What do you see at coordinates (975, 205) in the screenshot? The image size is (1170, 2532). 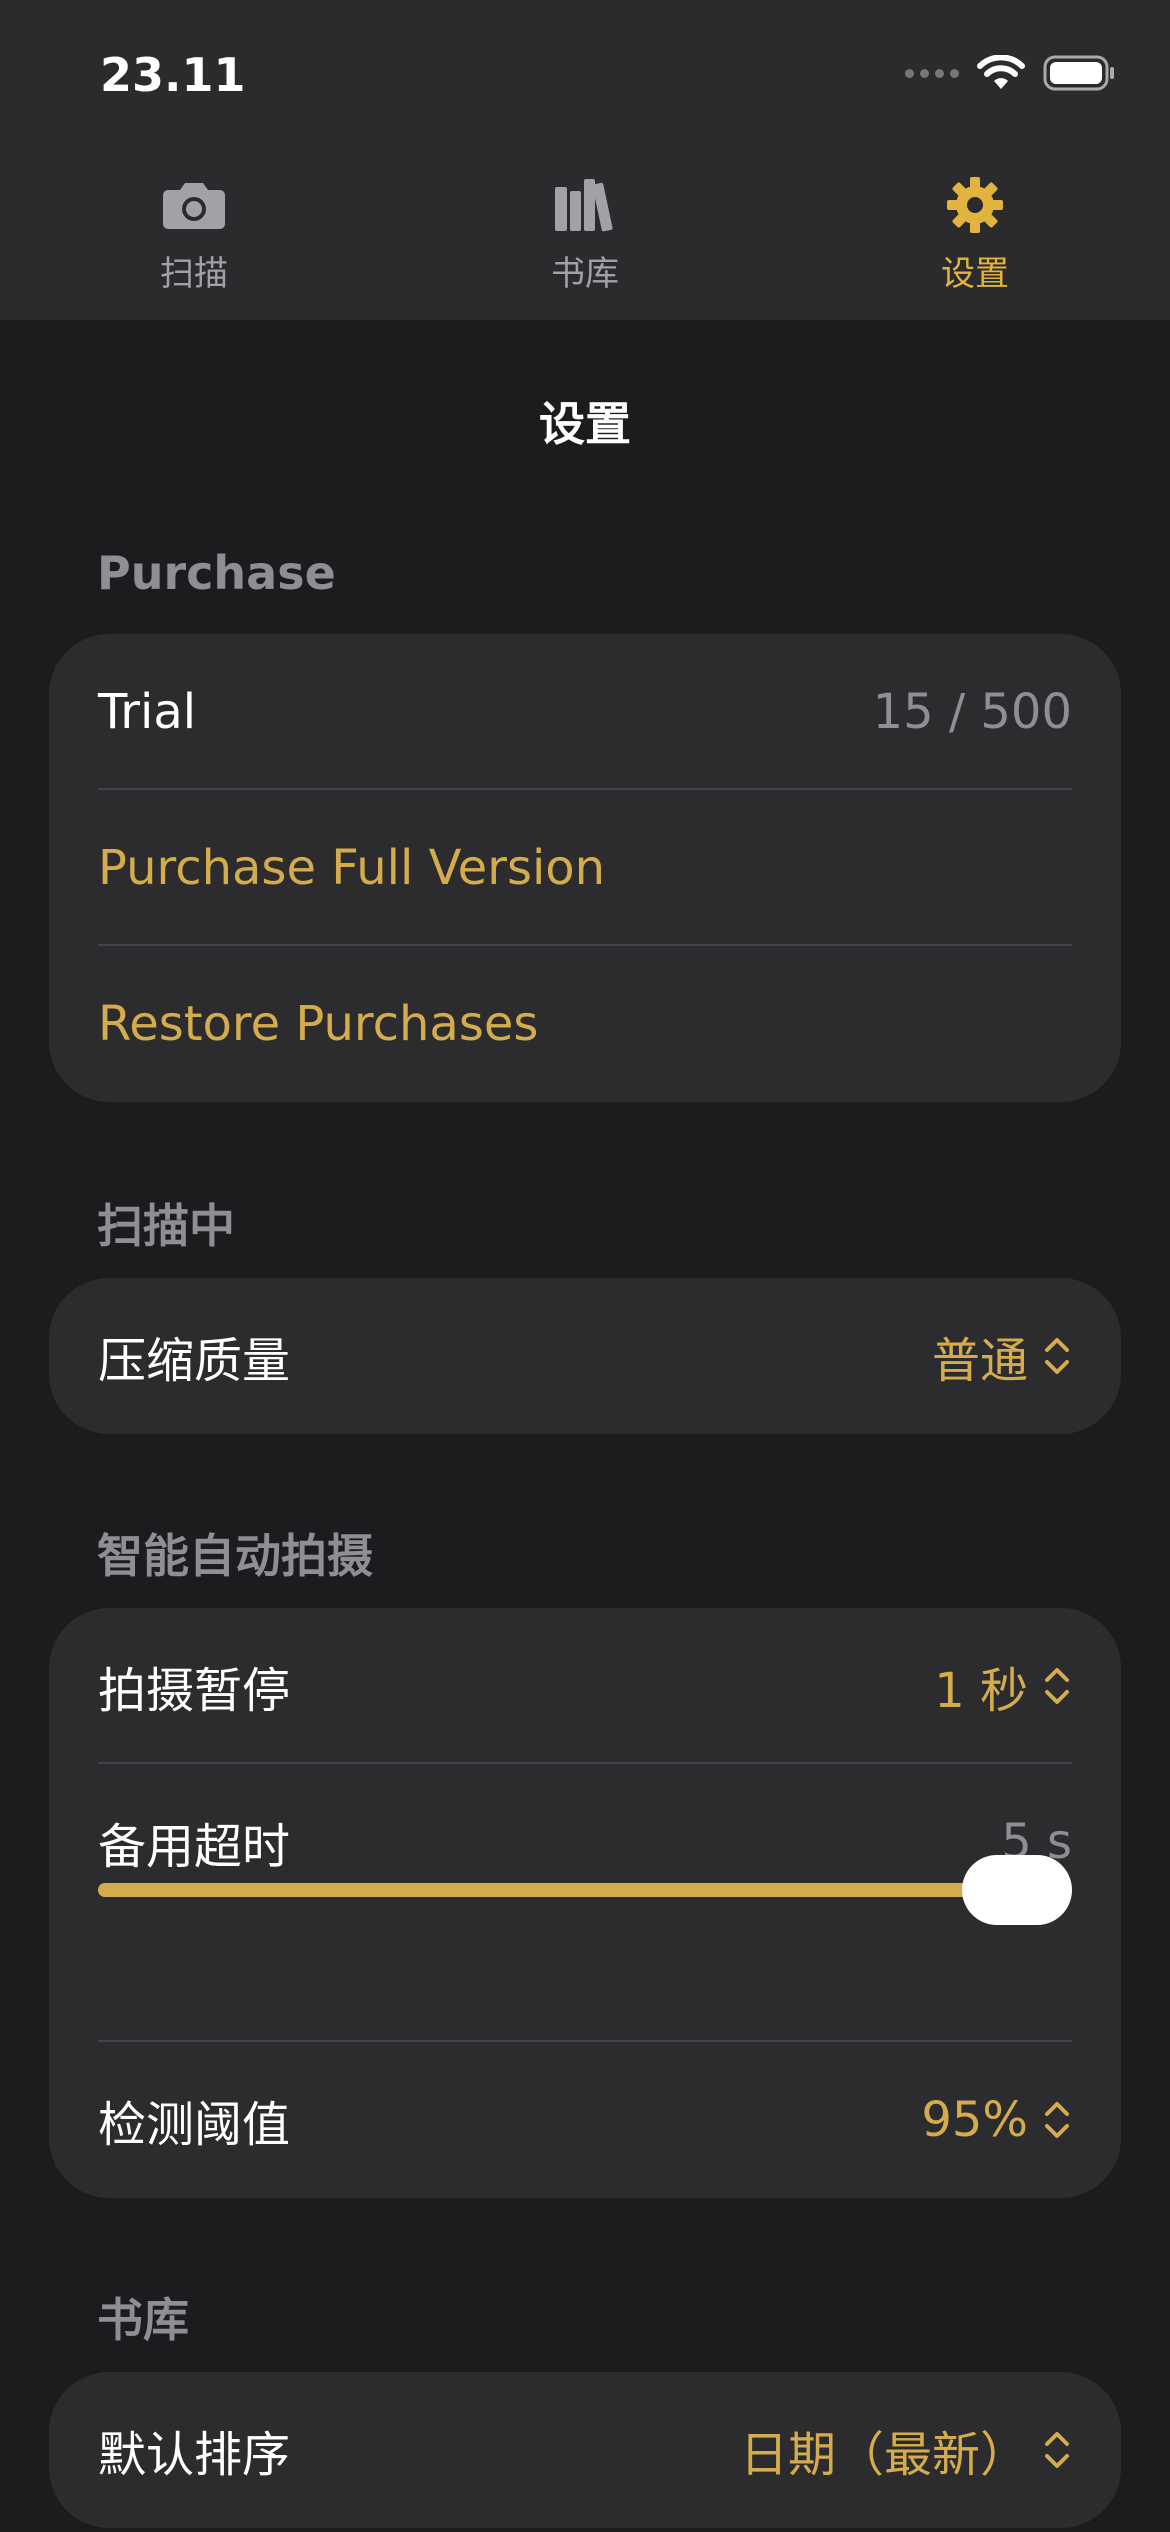 I see `gear-icon` at bounding box center [975, 205].